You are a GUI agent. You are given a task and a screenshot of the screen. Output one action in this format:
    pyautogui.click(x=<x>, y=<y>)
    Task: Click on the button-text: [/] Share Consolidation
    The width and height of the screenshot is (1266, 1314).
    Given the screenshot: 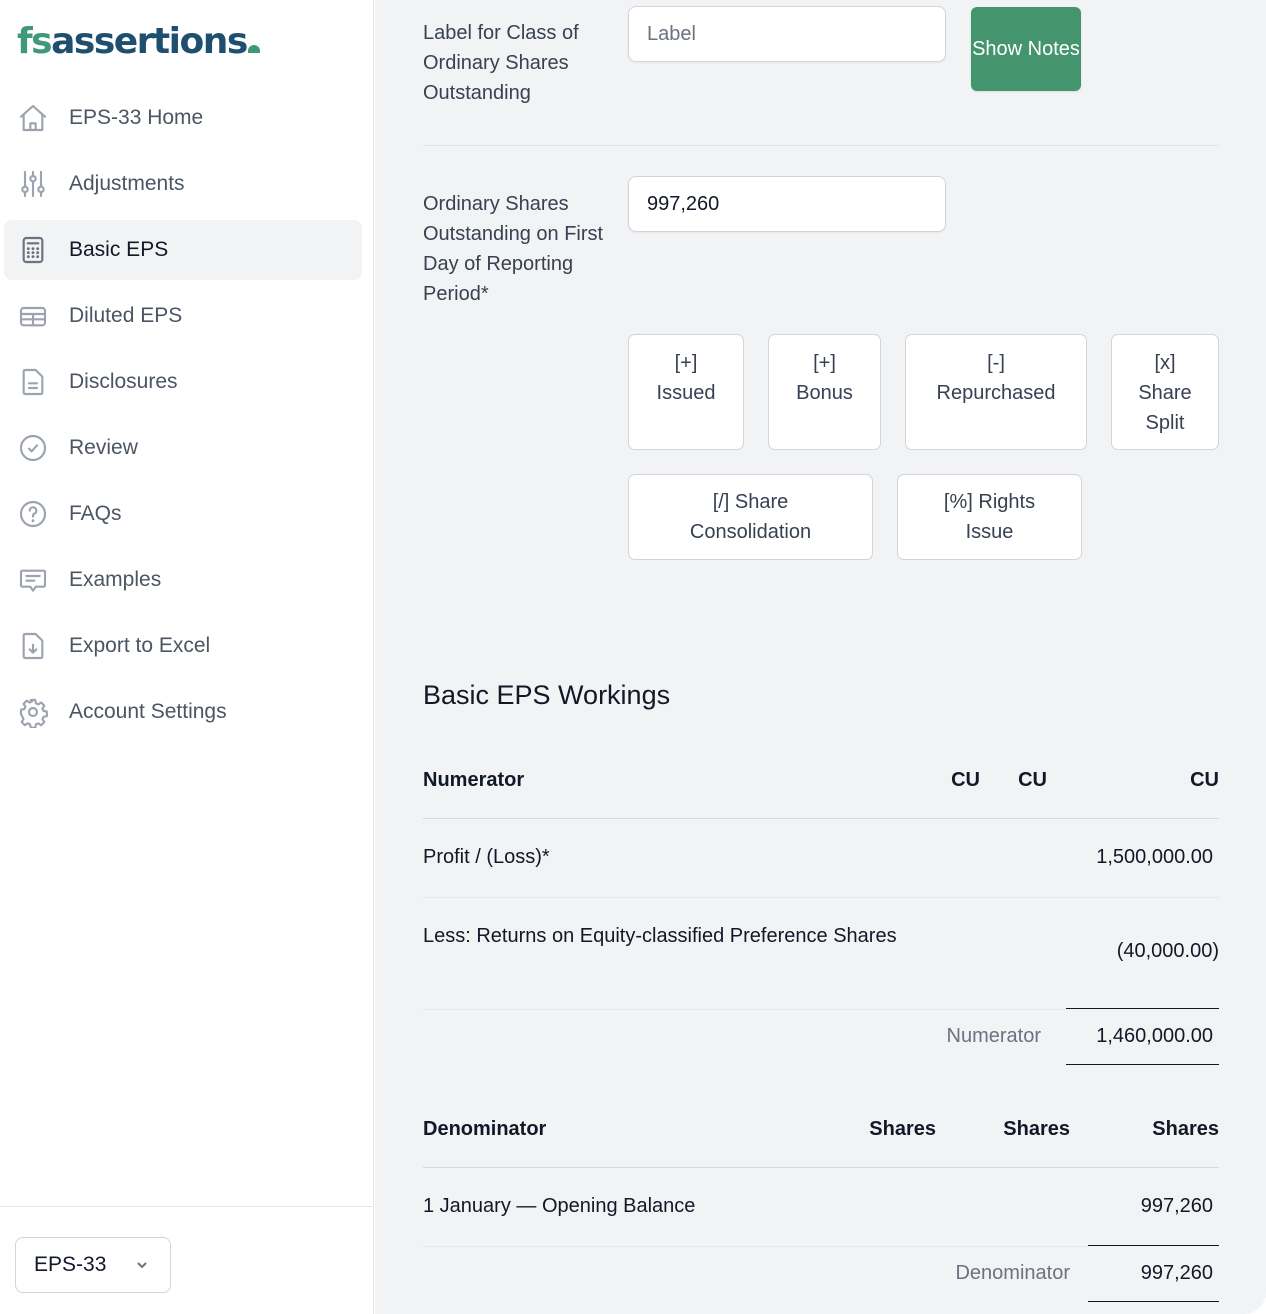 What is the action you would take?
    pyautogui.click(x=751, y=517)
    